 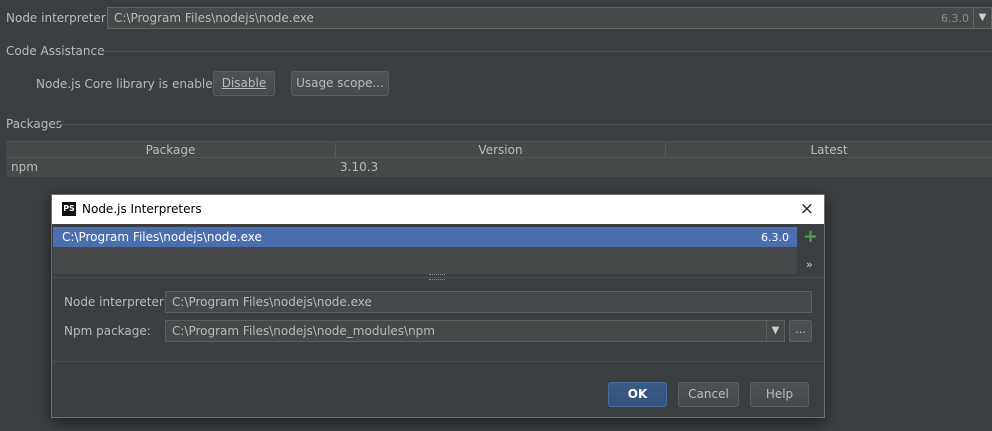 I want to click on node-interpreter-version: 6.3.0, so click(x=955, y=18).